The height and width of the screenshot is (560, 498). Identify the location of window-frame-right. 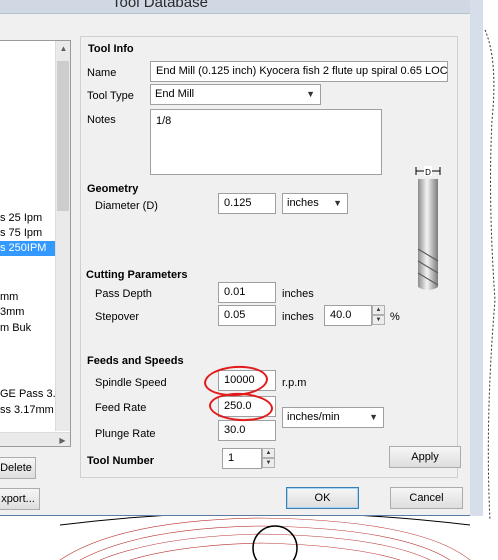
(476, 258).